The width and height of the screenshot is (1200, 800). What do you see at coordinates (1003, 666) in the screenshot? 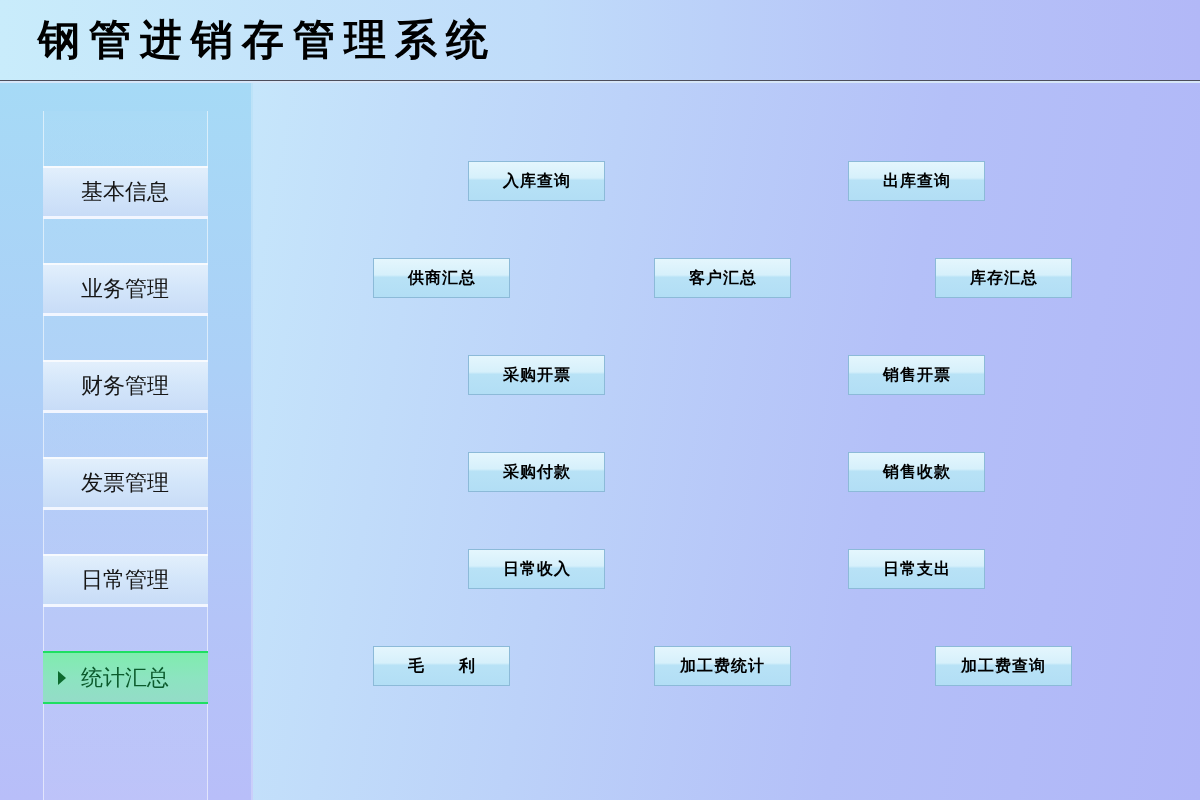
I see `action-button: 加工费查询` at bounding box center [1003, 666].